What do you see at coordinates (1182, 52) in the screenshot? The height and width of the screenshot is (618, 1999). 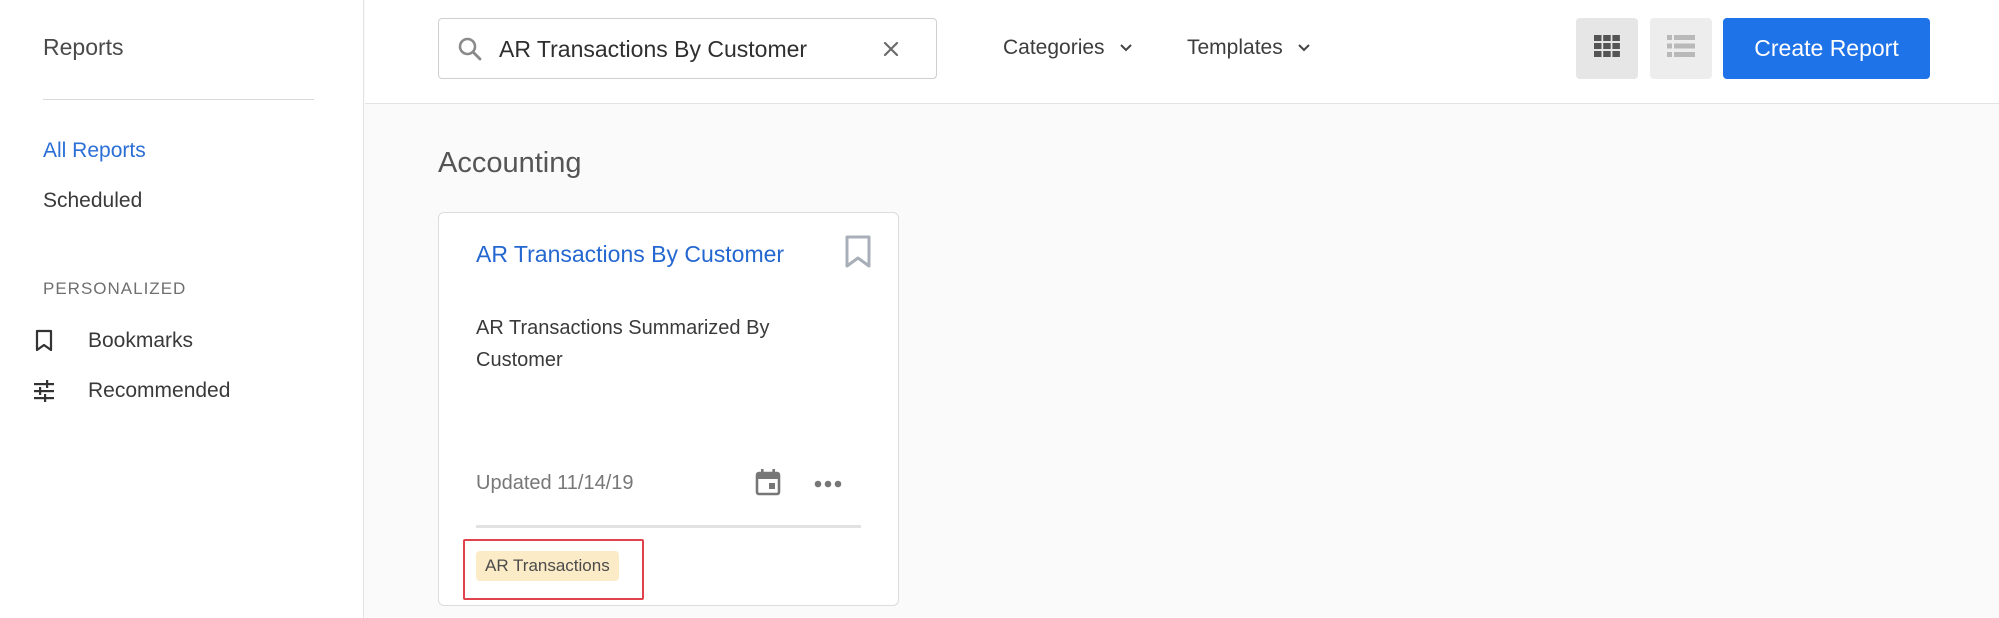 I see `top-bar: Categories Templates Create Report` at bounding box center [1182, 52].